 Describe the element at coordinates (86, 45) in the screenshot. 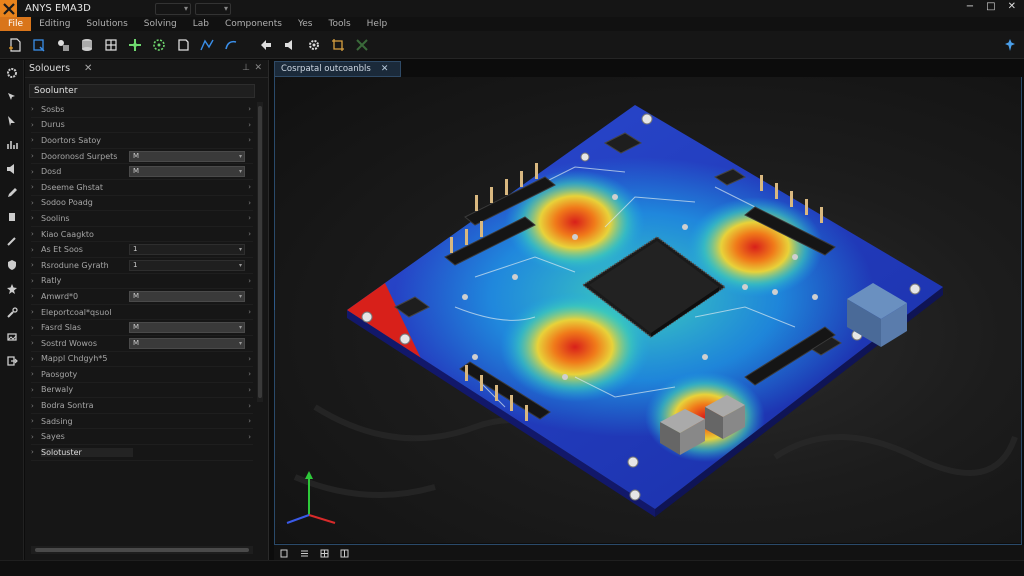

I see `database-icon` at that location.